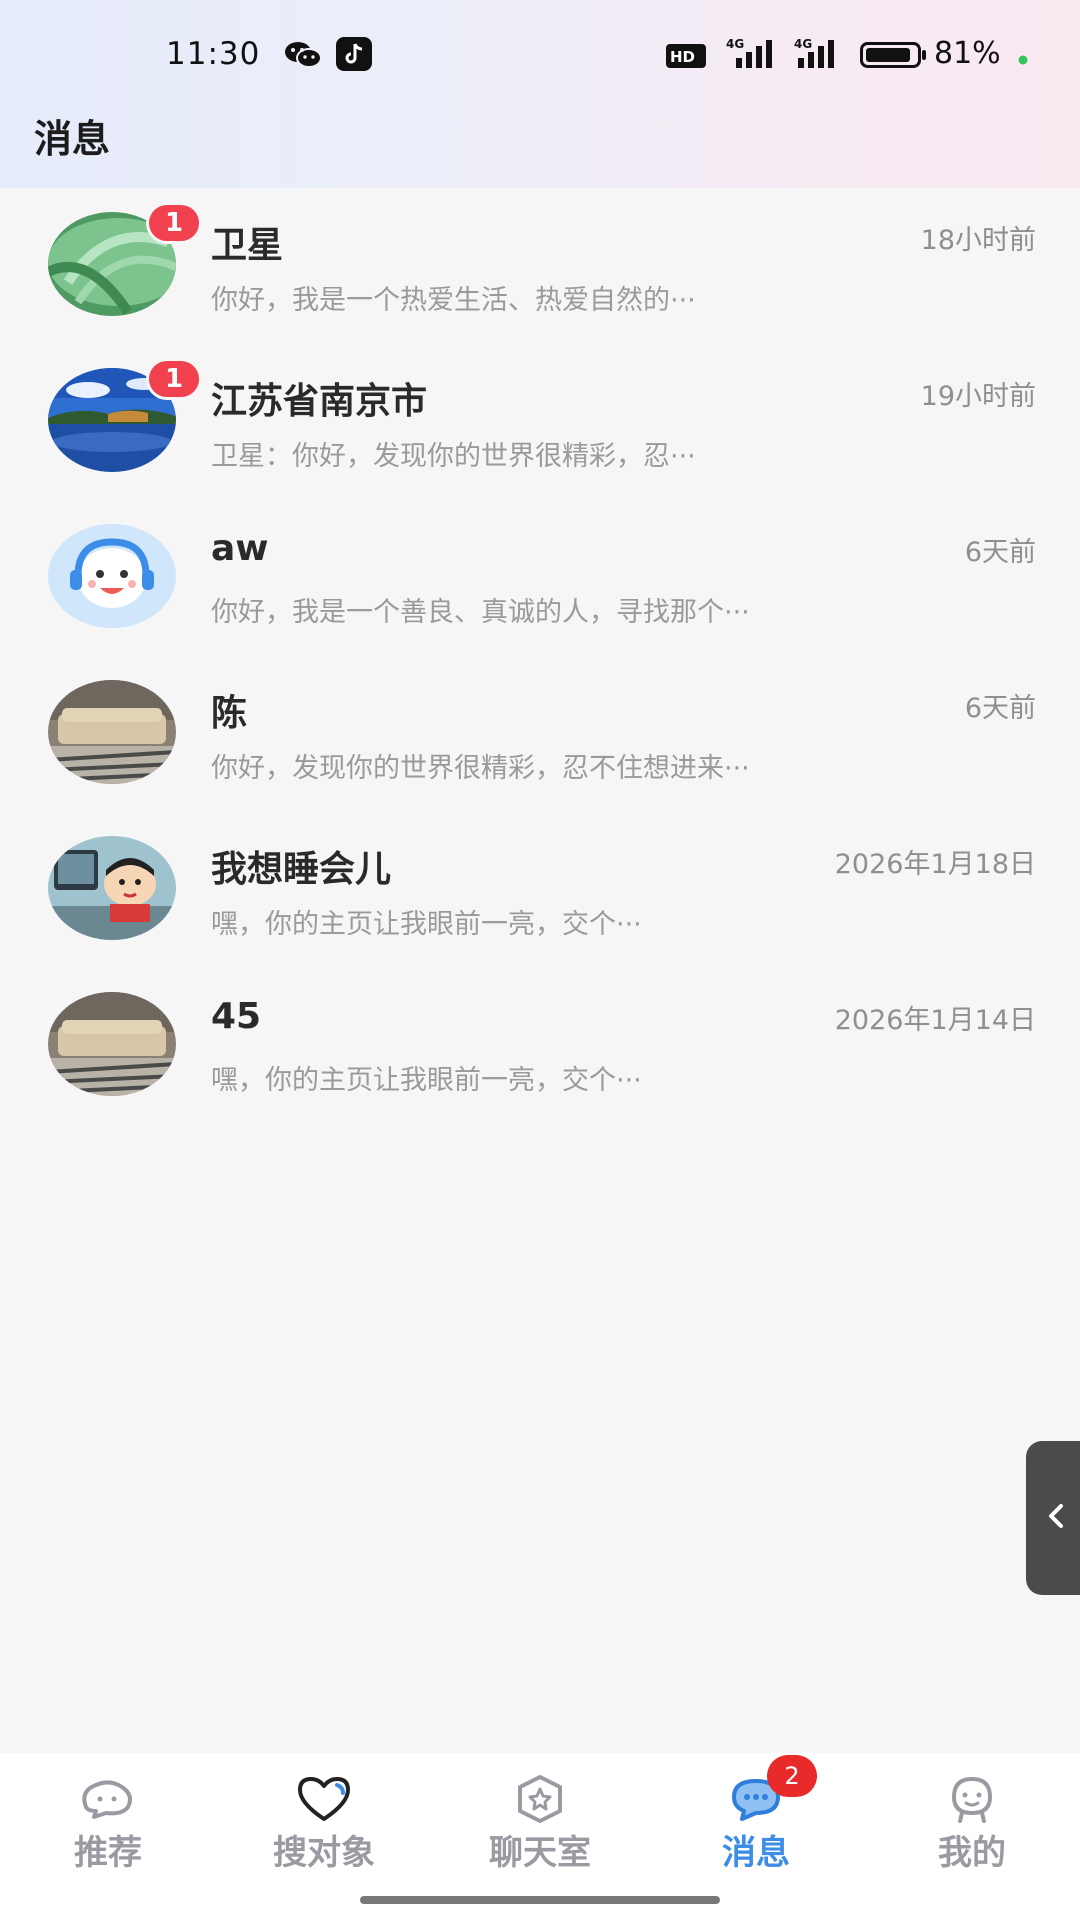 The height and width of the screenshot is (1920, 1080). What do you see at coordinates (540, 734) in the screenshot?
I see `conversation-row: 陈 6天前 你好，发现你的世界很精彩，忍不住想进来···` at bounding box center [540, 734].